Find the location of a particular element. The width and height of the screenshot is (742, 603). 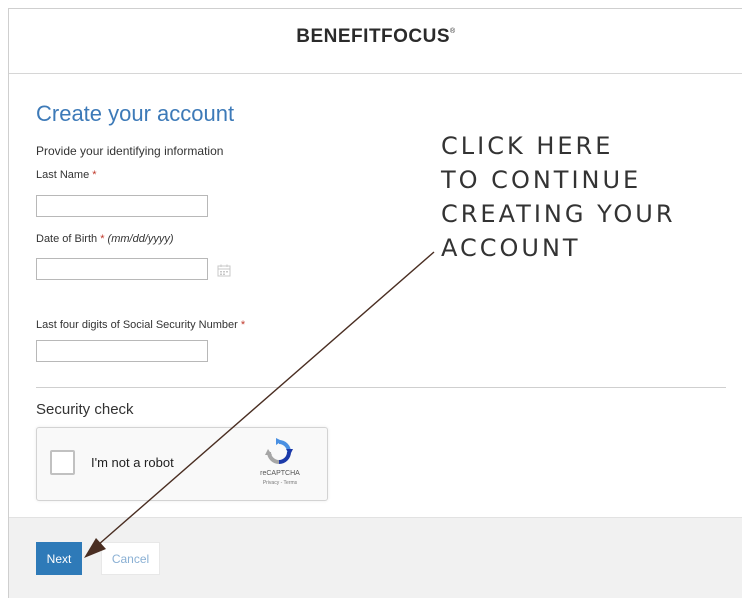

brand-logo-text: BENEFITFOCUS is located at coordinates (373, 36).